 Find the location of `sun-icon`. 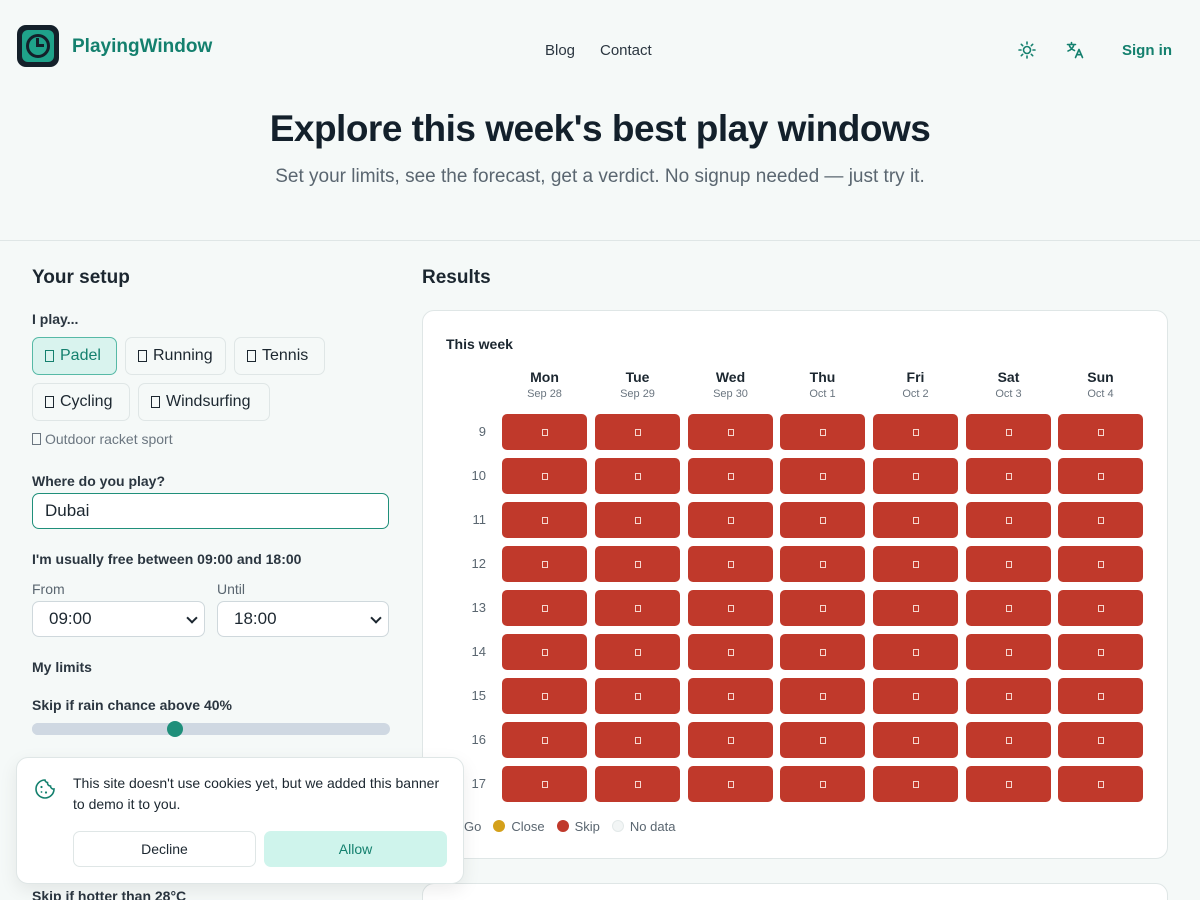

sun-icon is located at coordinates (1027, 50).